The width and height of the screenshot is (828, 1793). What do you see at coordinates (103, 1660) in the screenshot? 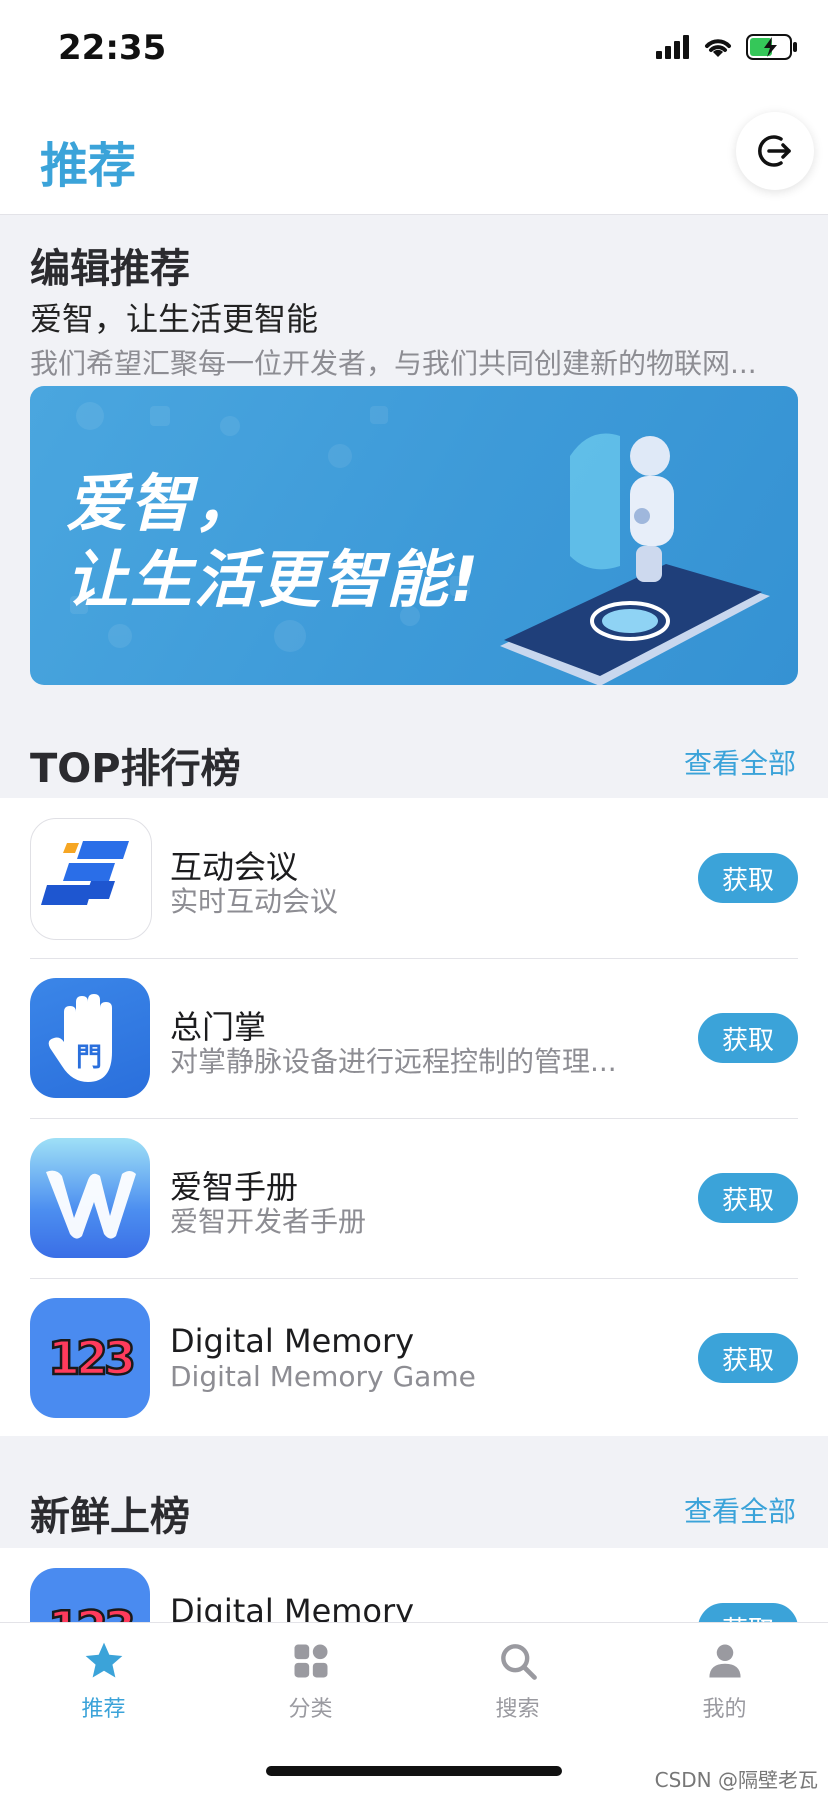
I see `star-icon` at bounding box center [103, 1660].